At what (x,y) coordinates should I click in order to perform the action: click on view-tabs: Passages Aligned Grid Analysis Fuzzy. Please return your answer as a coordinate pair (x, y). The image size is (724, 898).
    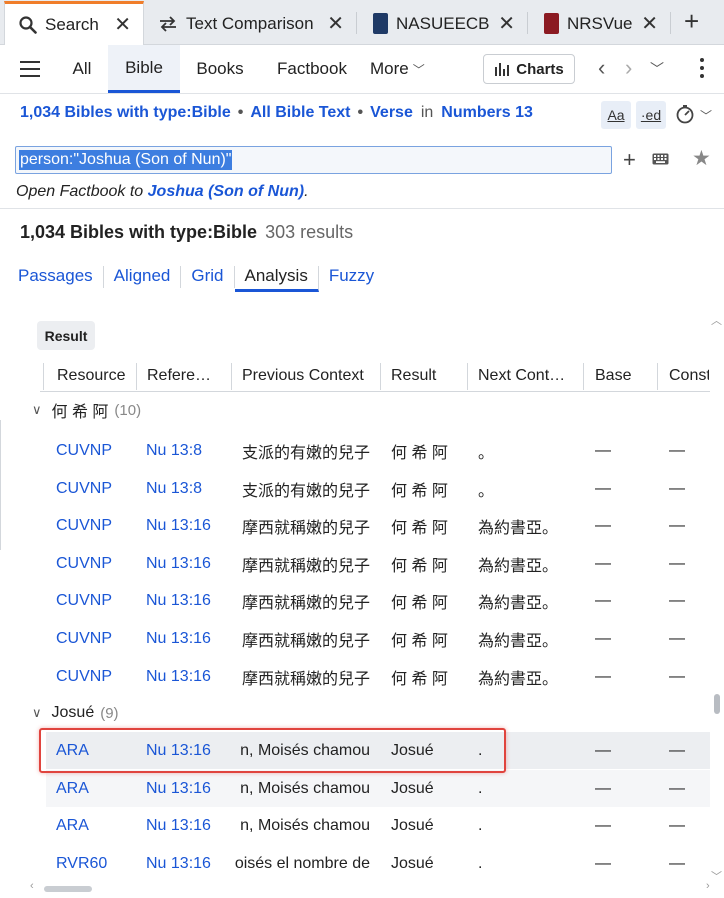
    Looking at the image, I should click on (201, 279).